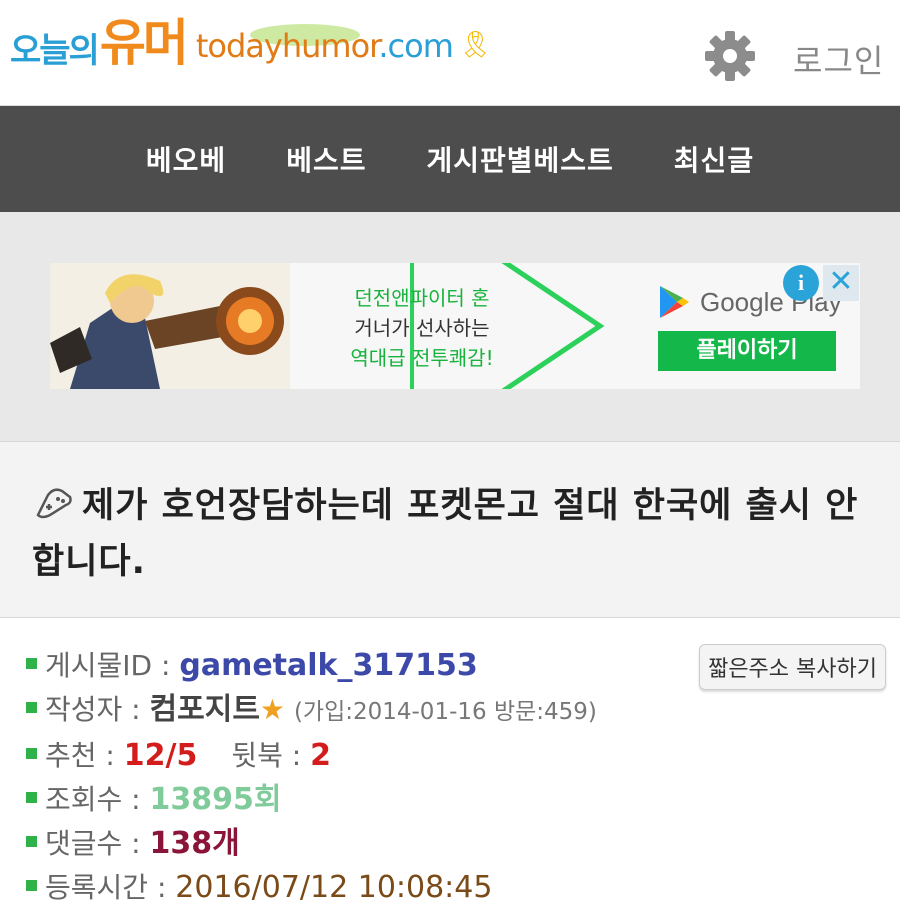  I want to click on logo-kr-small: 오늘의, so click(55, 51).